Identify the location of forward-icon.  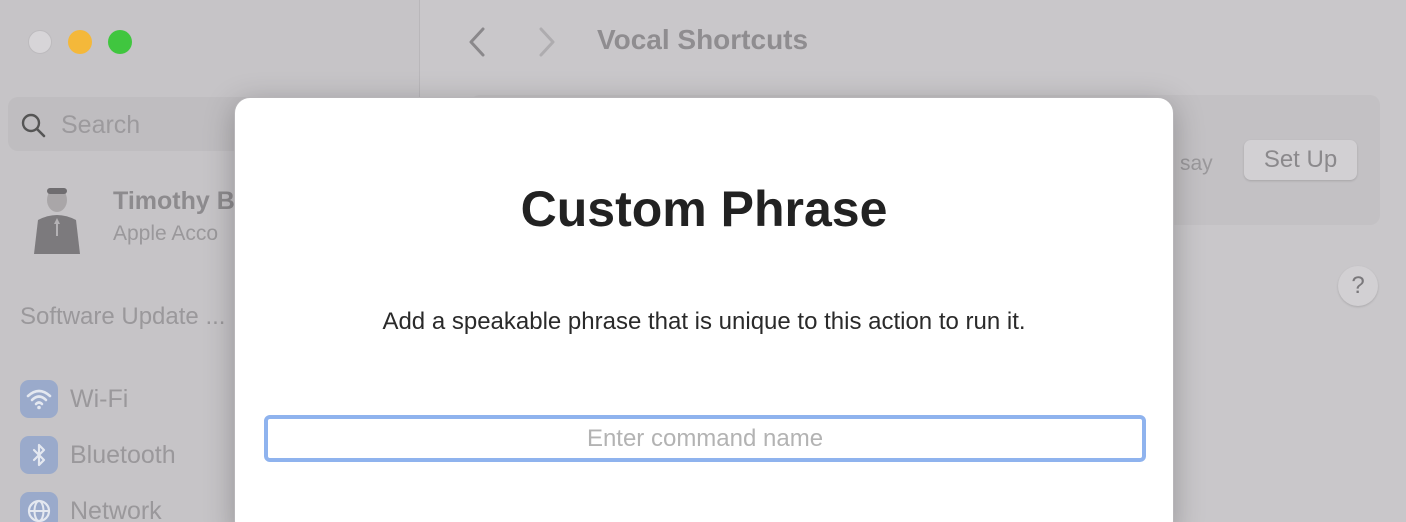
(547, 42).